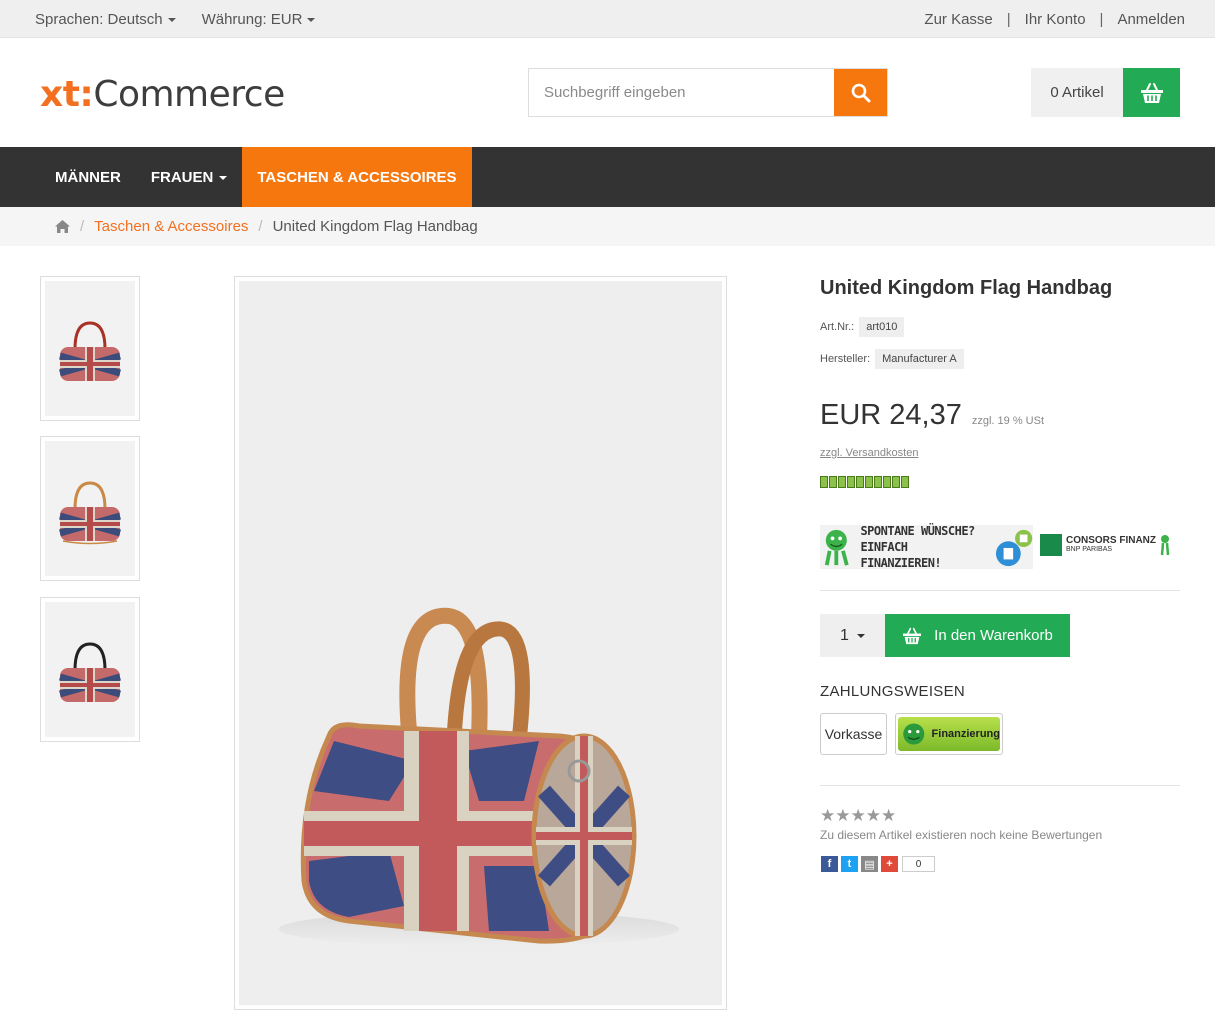 This screenshot has height=1016, width=1215. I want to click on sku-value: art010, so click(882, 327).